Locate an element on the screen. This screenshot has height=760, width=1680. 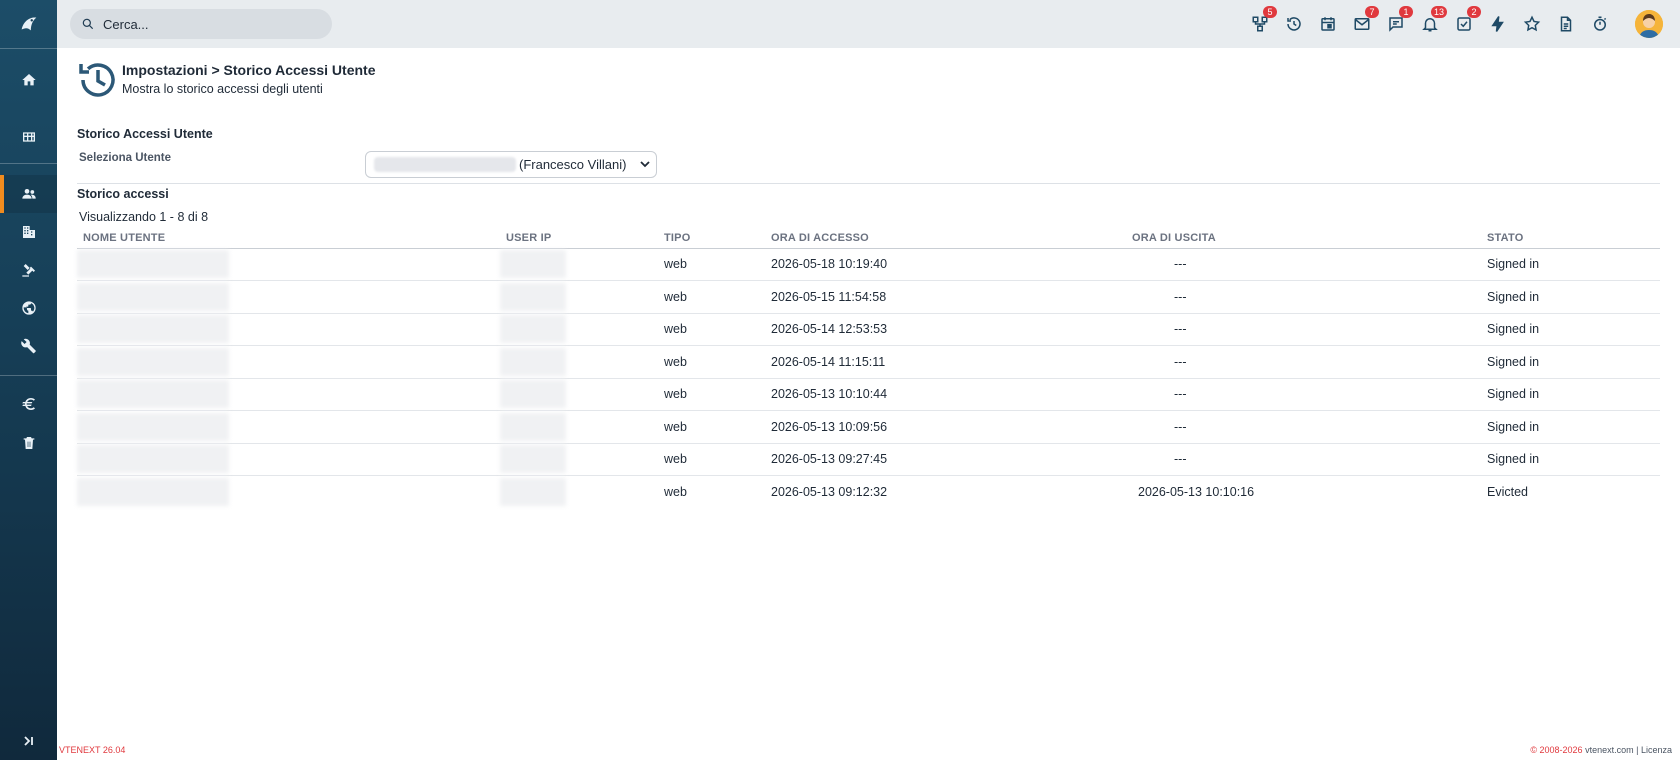
grid-icon is located at coordinates (28, 137).